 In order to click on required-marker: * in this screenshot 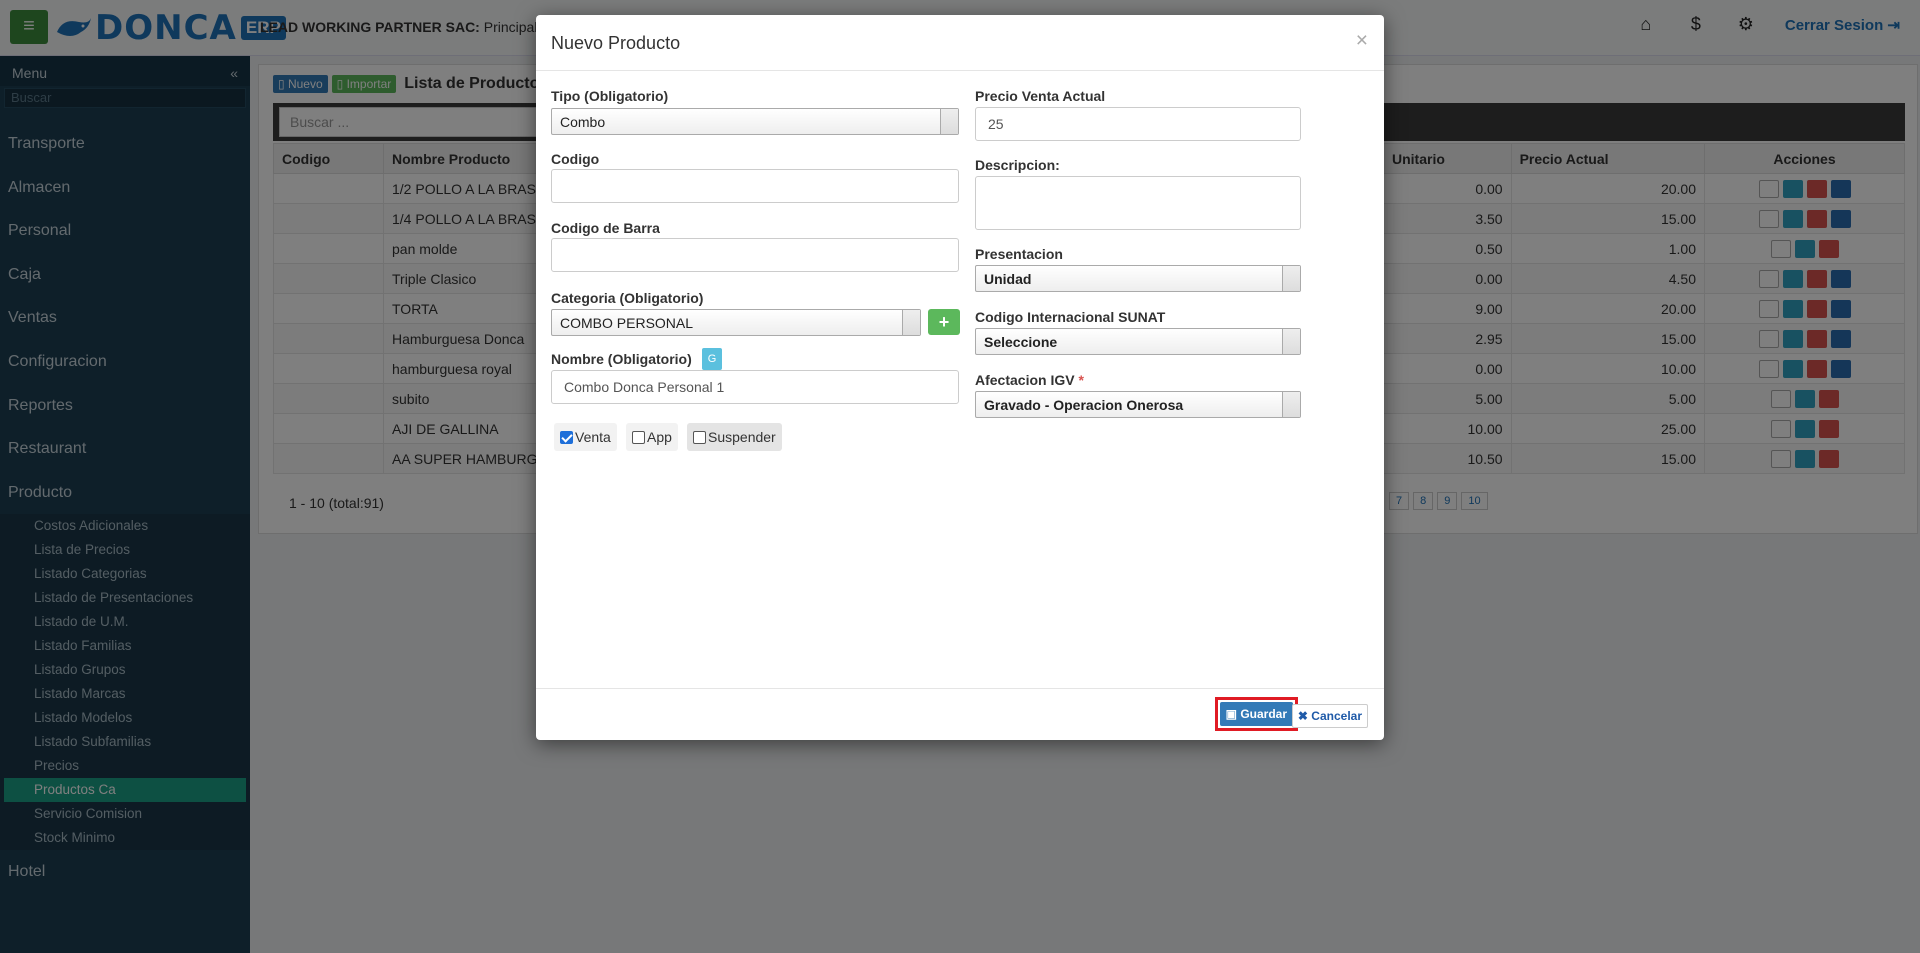, I will do `click(1081, 380)`.